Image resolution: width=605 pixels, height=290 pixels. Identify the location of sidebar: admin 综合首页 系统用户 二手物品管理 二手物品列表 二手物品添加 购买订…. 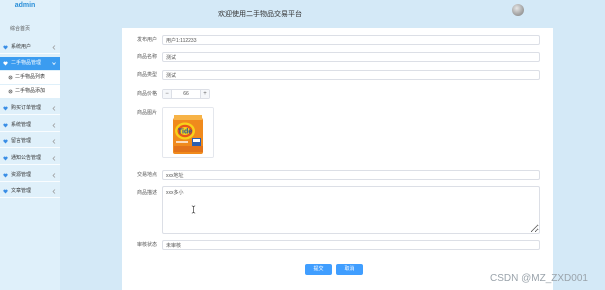
(30, 145).